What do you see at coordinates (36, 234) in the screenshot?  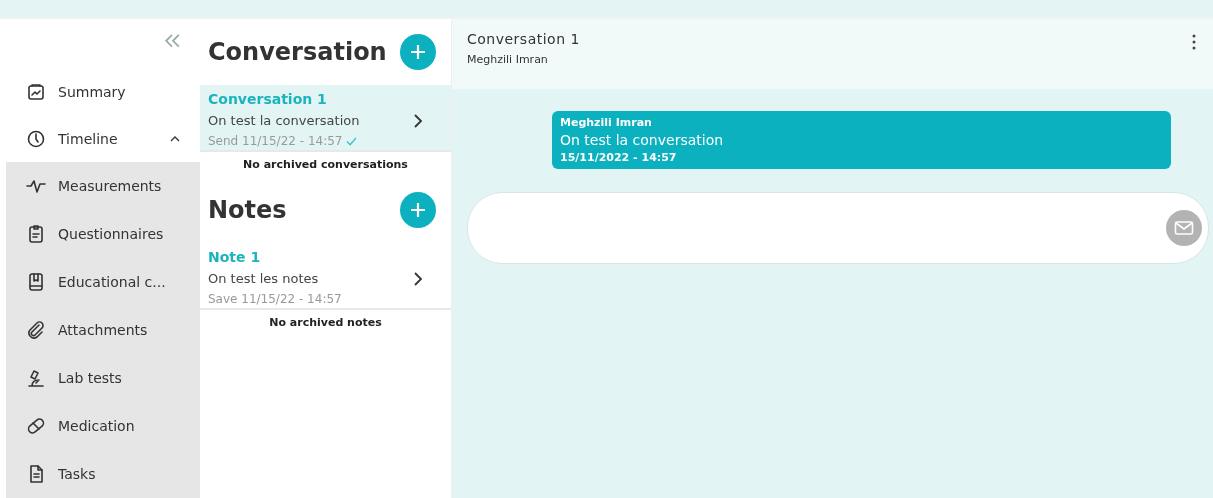 I see `clipboard-icon` at bounding box center [36, 234].